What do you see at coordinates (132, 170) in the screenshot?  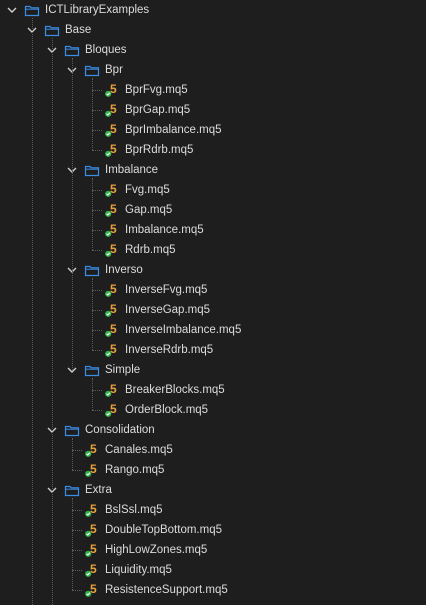 I see `node-label: Imbalance` at bounding box center [132, 170].